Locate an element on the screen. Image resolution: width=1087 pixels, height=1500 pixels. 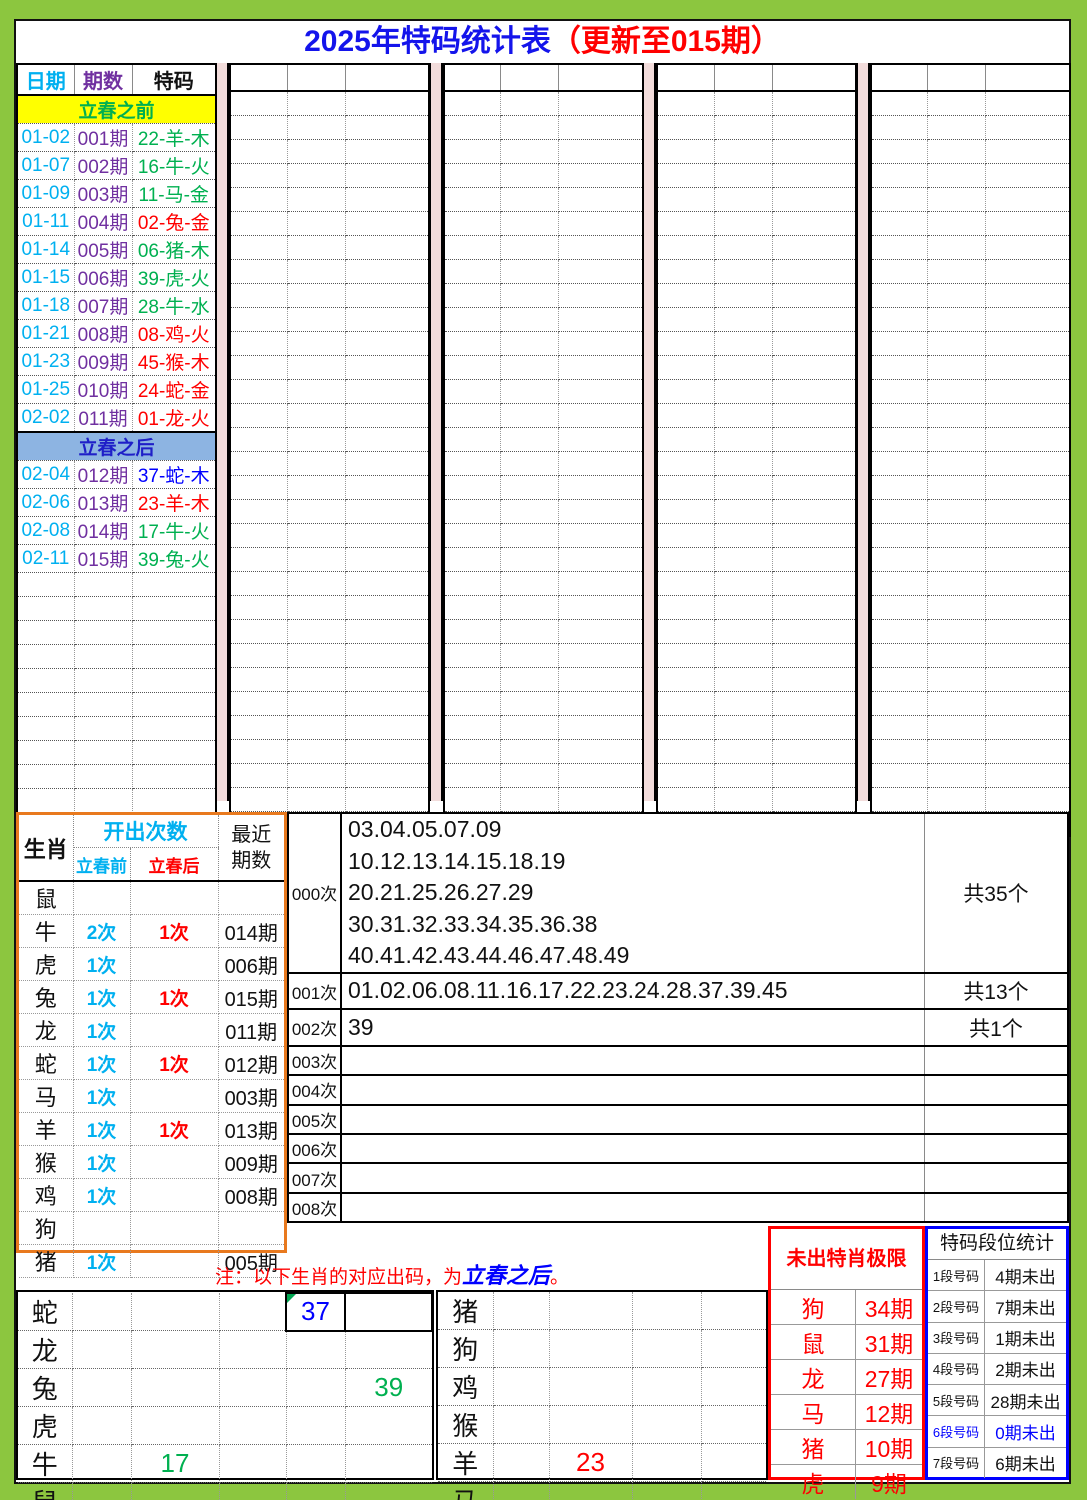
draw-date: 01-21 is located at coordinates (46, 333).